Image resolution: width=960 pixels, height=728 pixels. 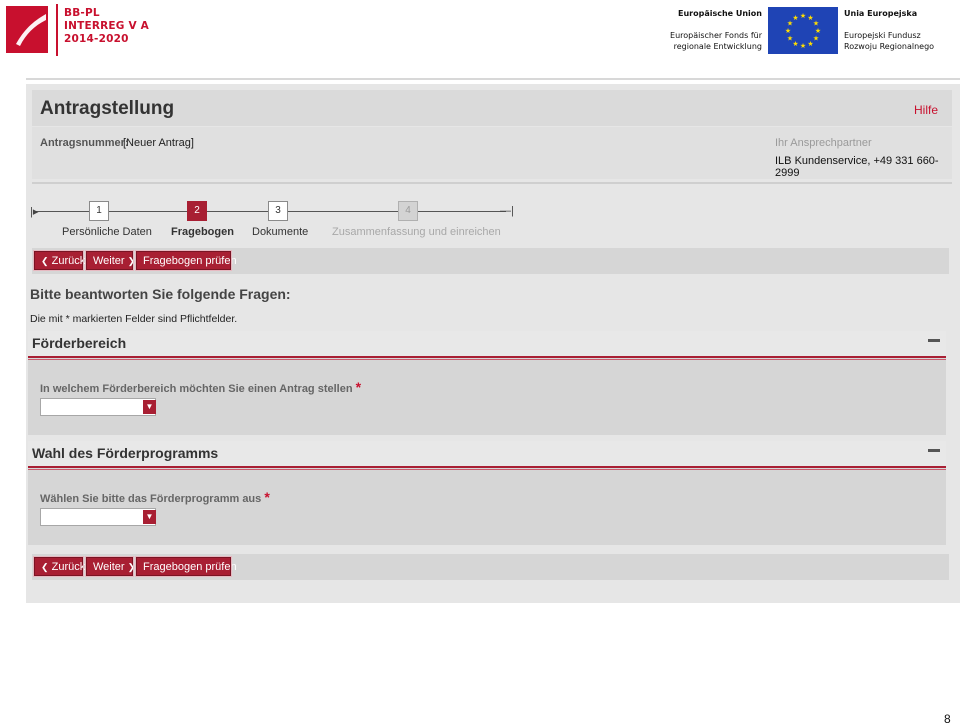 I want to click on interreg-logo-mark, so click(x=27, y=29).